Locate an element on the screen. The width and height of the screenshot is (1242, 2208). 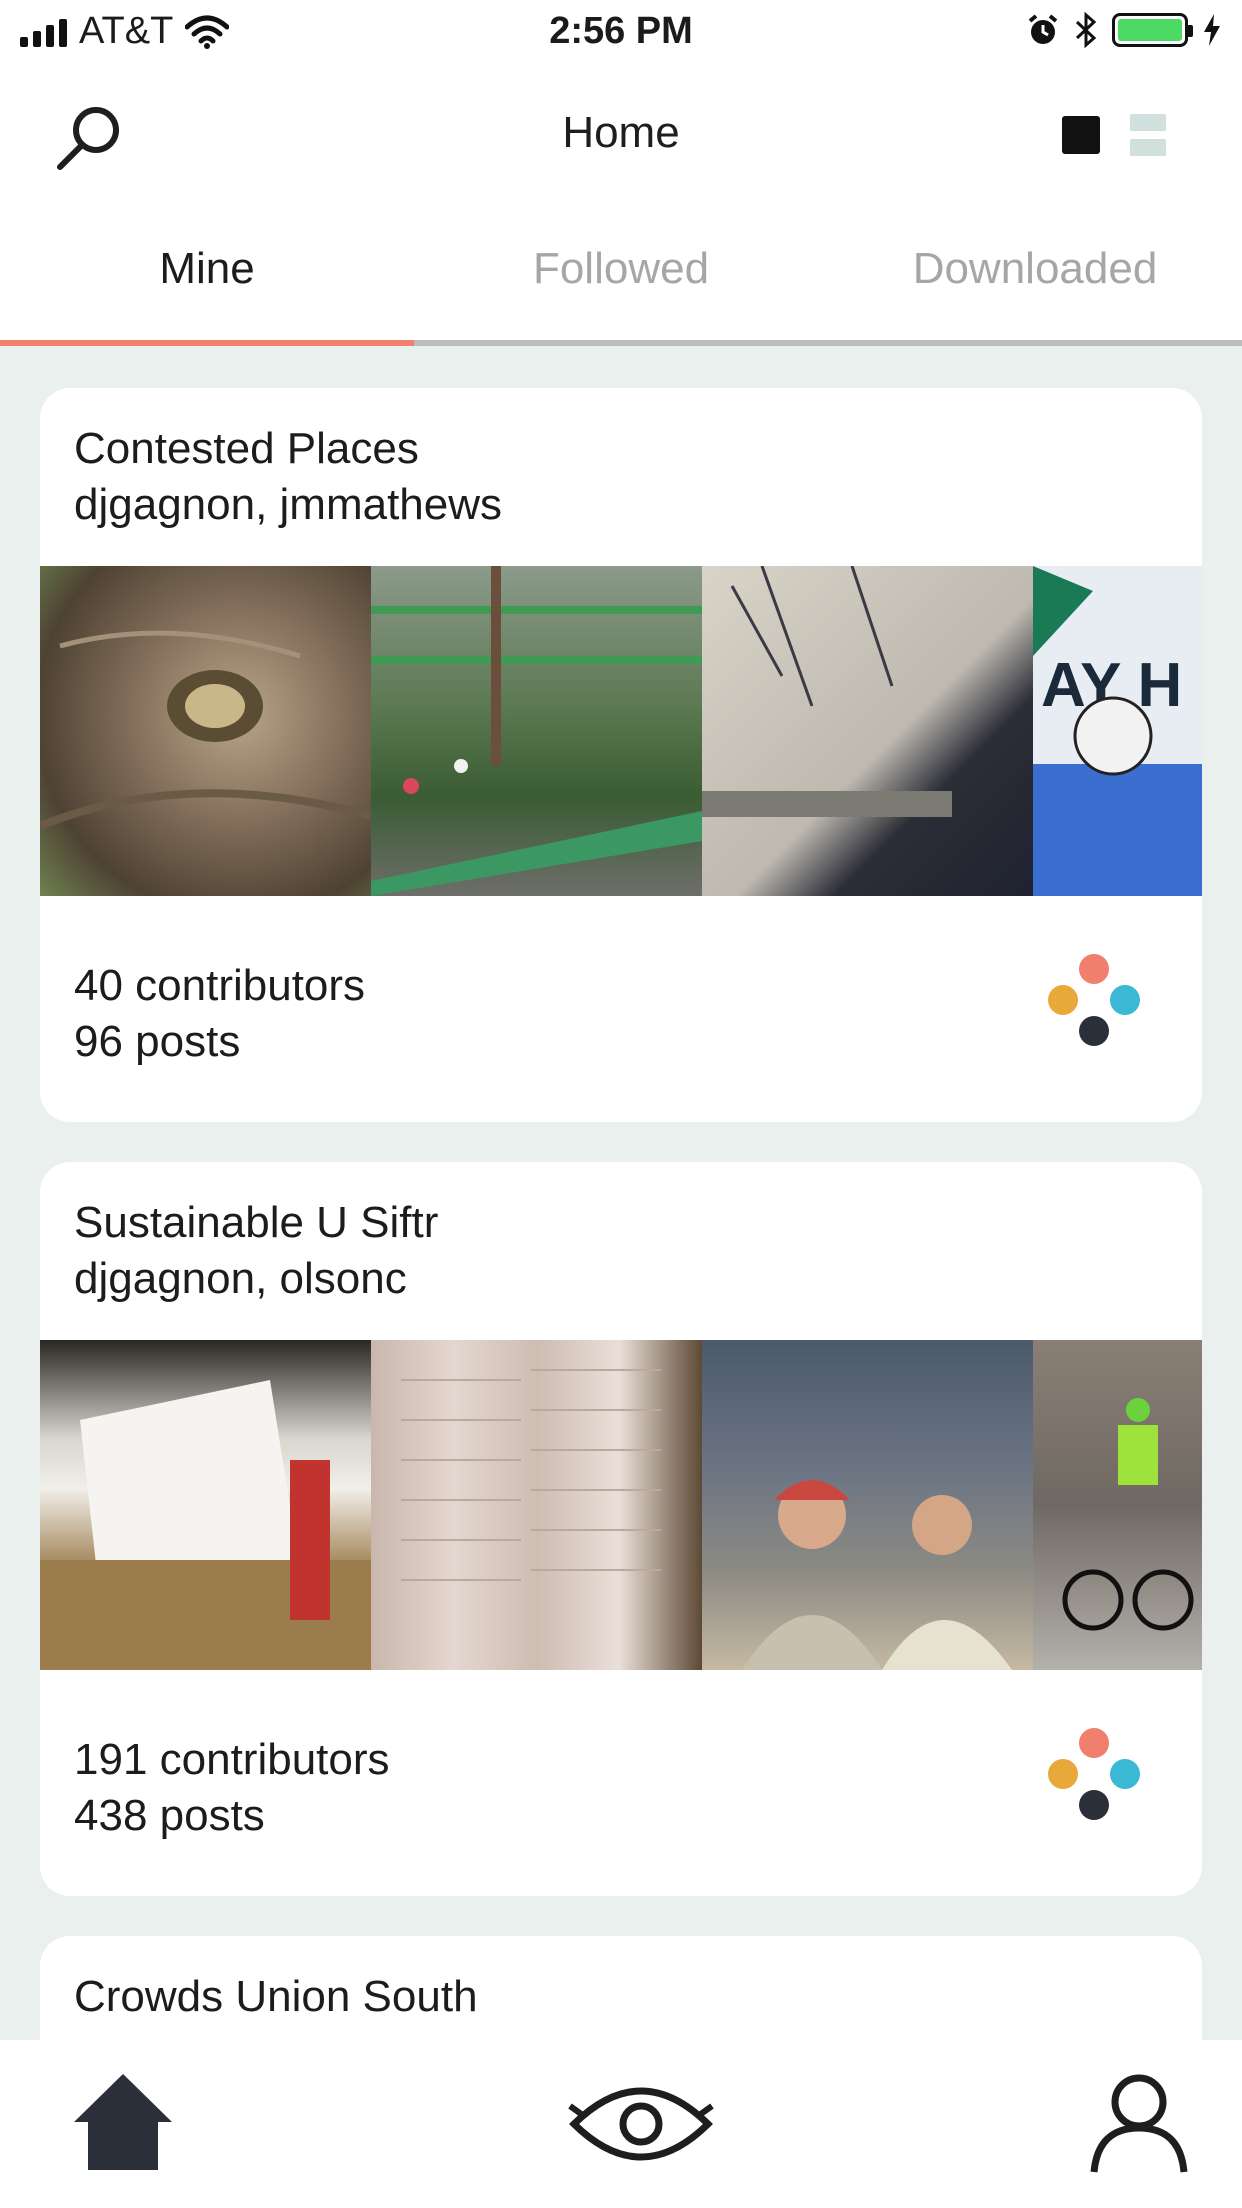
status-bar: AT&T 2:56 PM is located at coordinates (621, 33).